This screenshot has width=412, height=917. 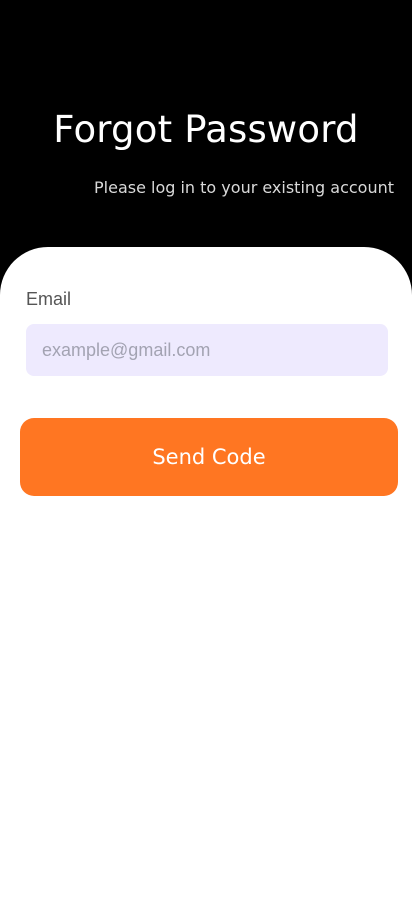 I want to click on email-field, so click(x=207, y=350).